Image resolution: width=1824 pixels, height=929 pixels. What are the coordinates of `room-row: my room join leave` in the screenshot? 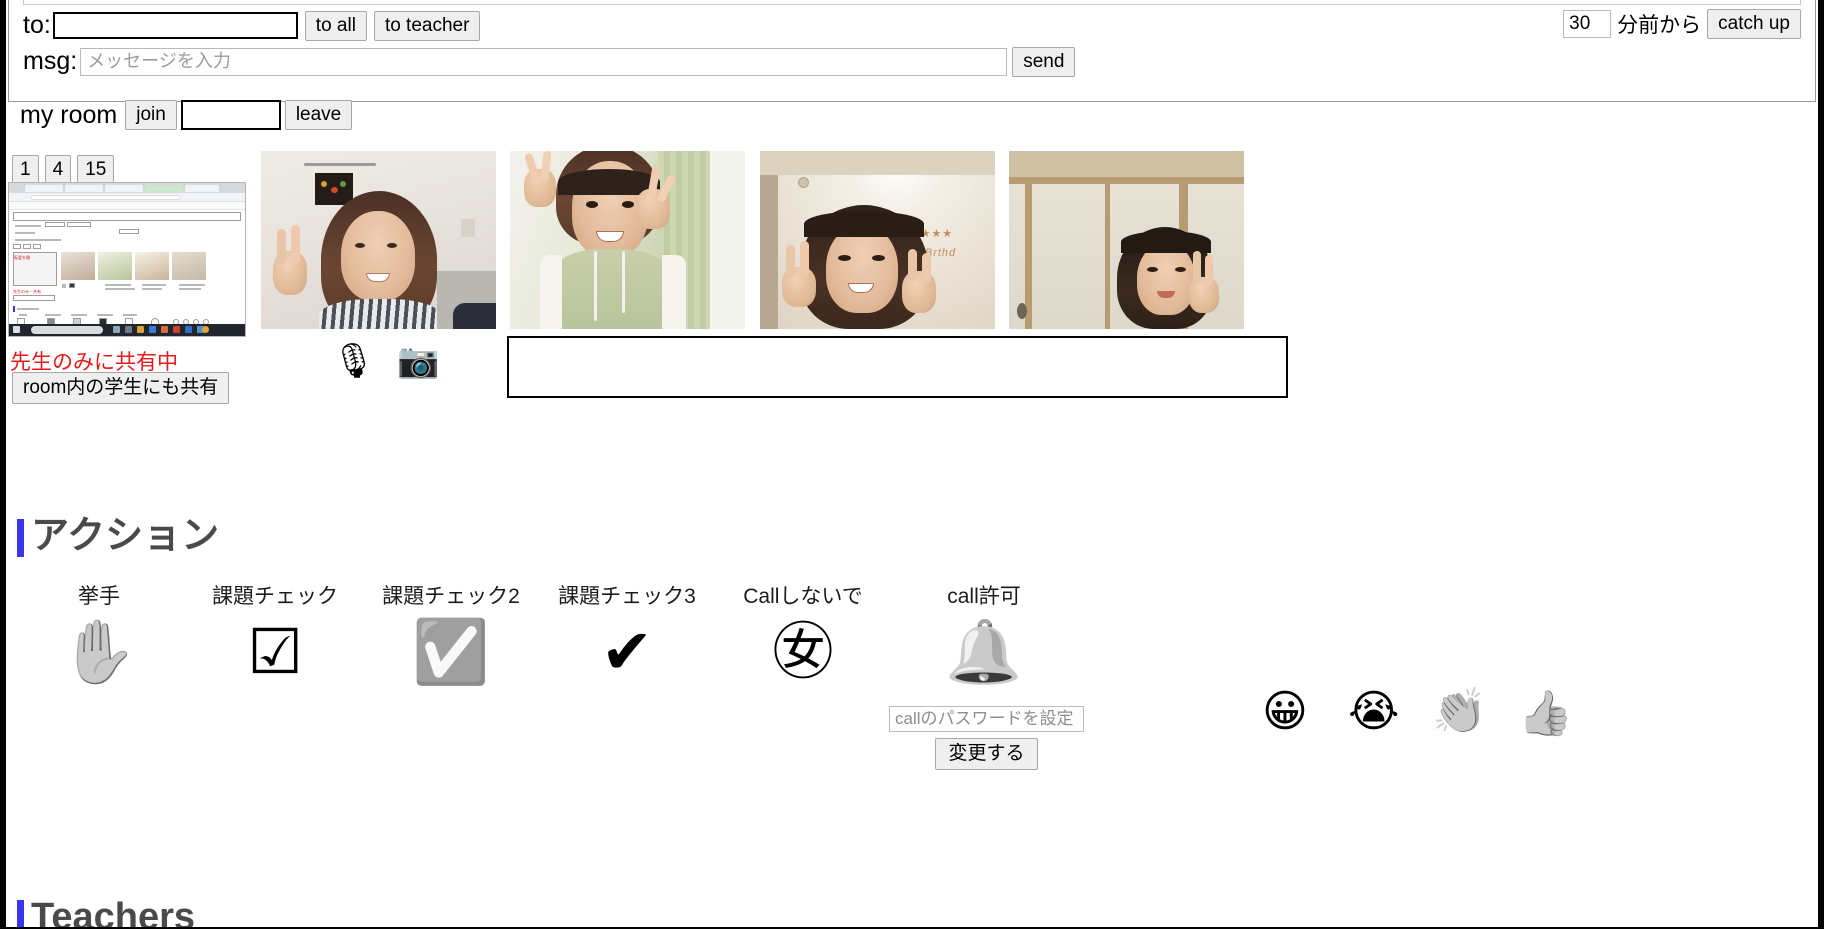 It's located at (186, 115).